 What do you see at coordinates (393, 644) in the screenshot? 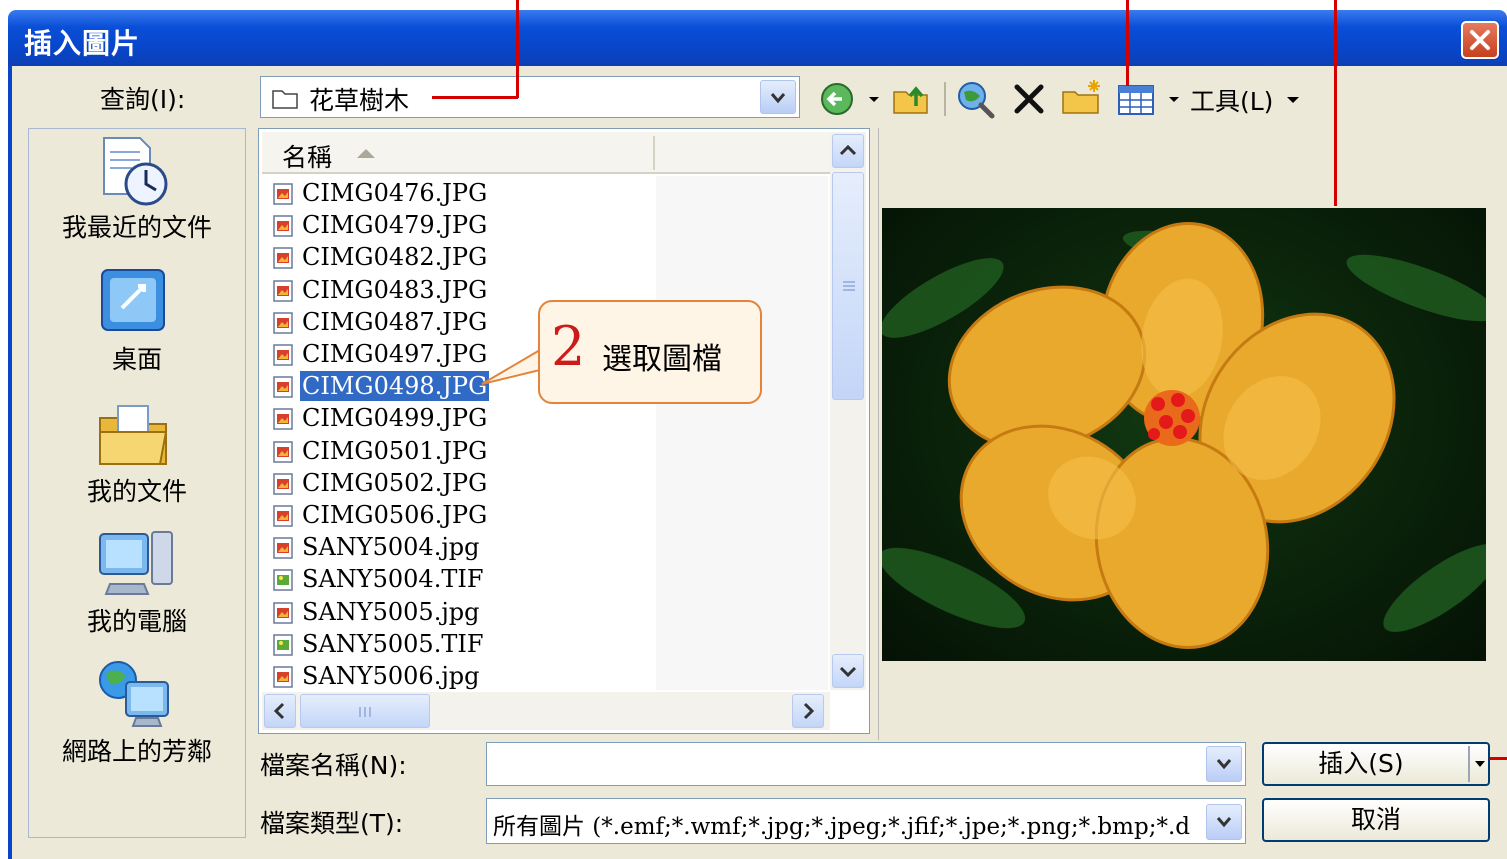
I see `file-name: SANY5005.TIF` at bounding box center [393, 644].